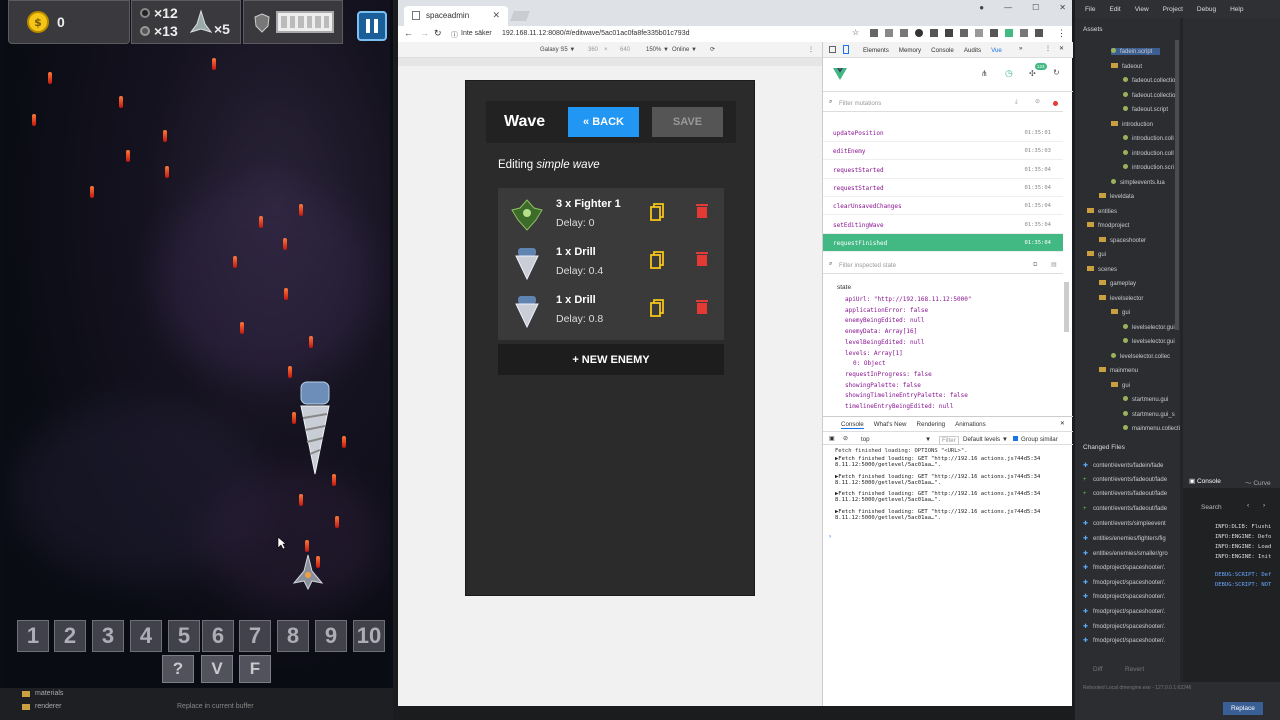 The width and height of the screenshot is (1280, 720). What do you see at coordinates (852, 425) in the screenshot?
I see `drawer-tab: Console` at bounding box center [852, 425].